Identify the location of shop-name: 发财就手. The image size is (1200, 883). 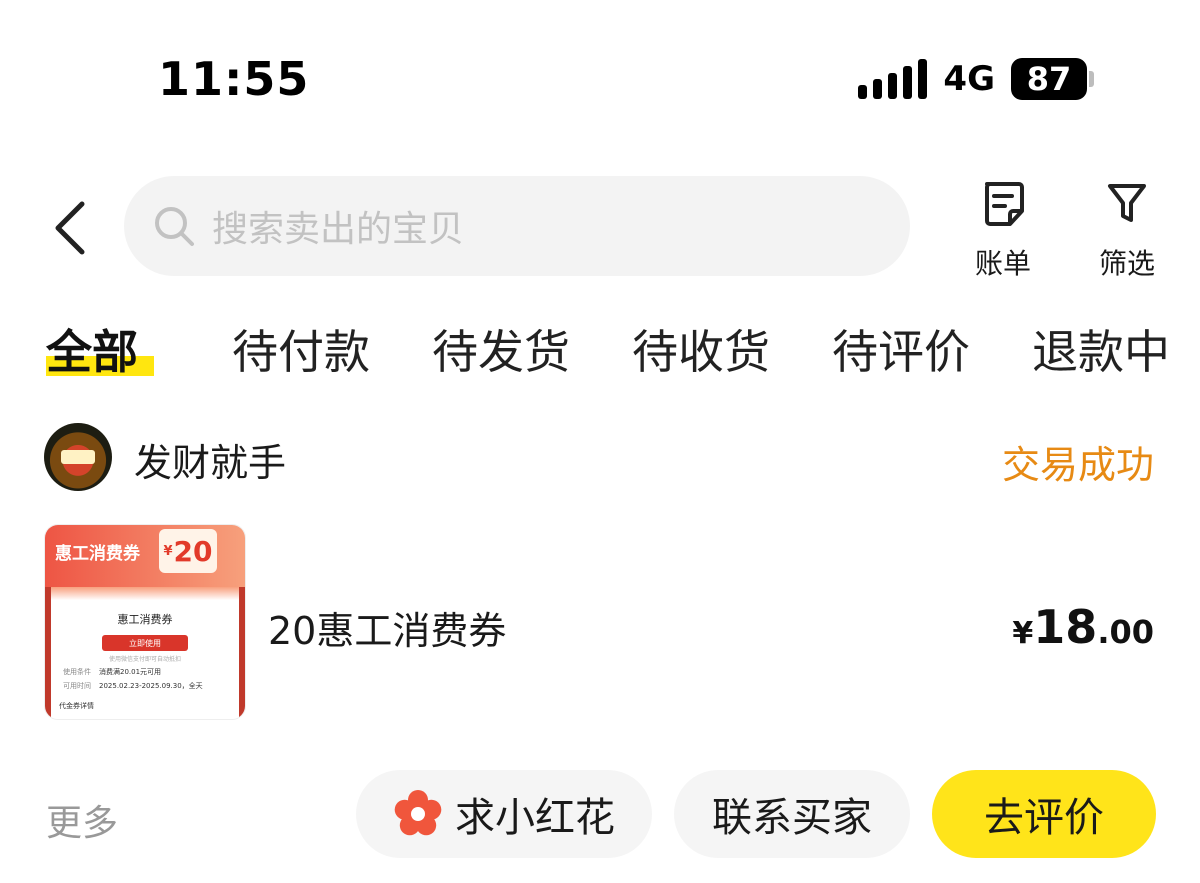
(210, 459).